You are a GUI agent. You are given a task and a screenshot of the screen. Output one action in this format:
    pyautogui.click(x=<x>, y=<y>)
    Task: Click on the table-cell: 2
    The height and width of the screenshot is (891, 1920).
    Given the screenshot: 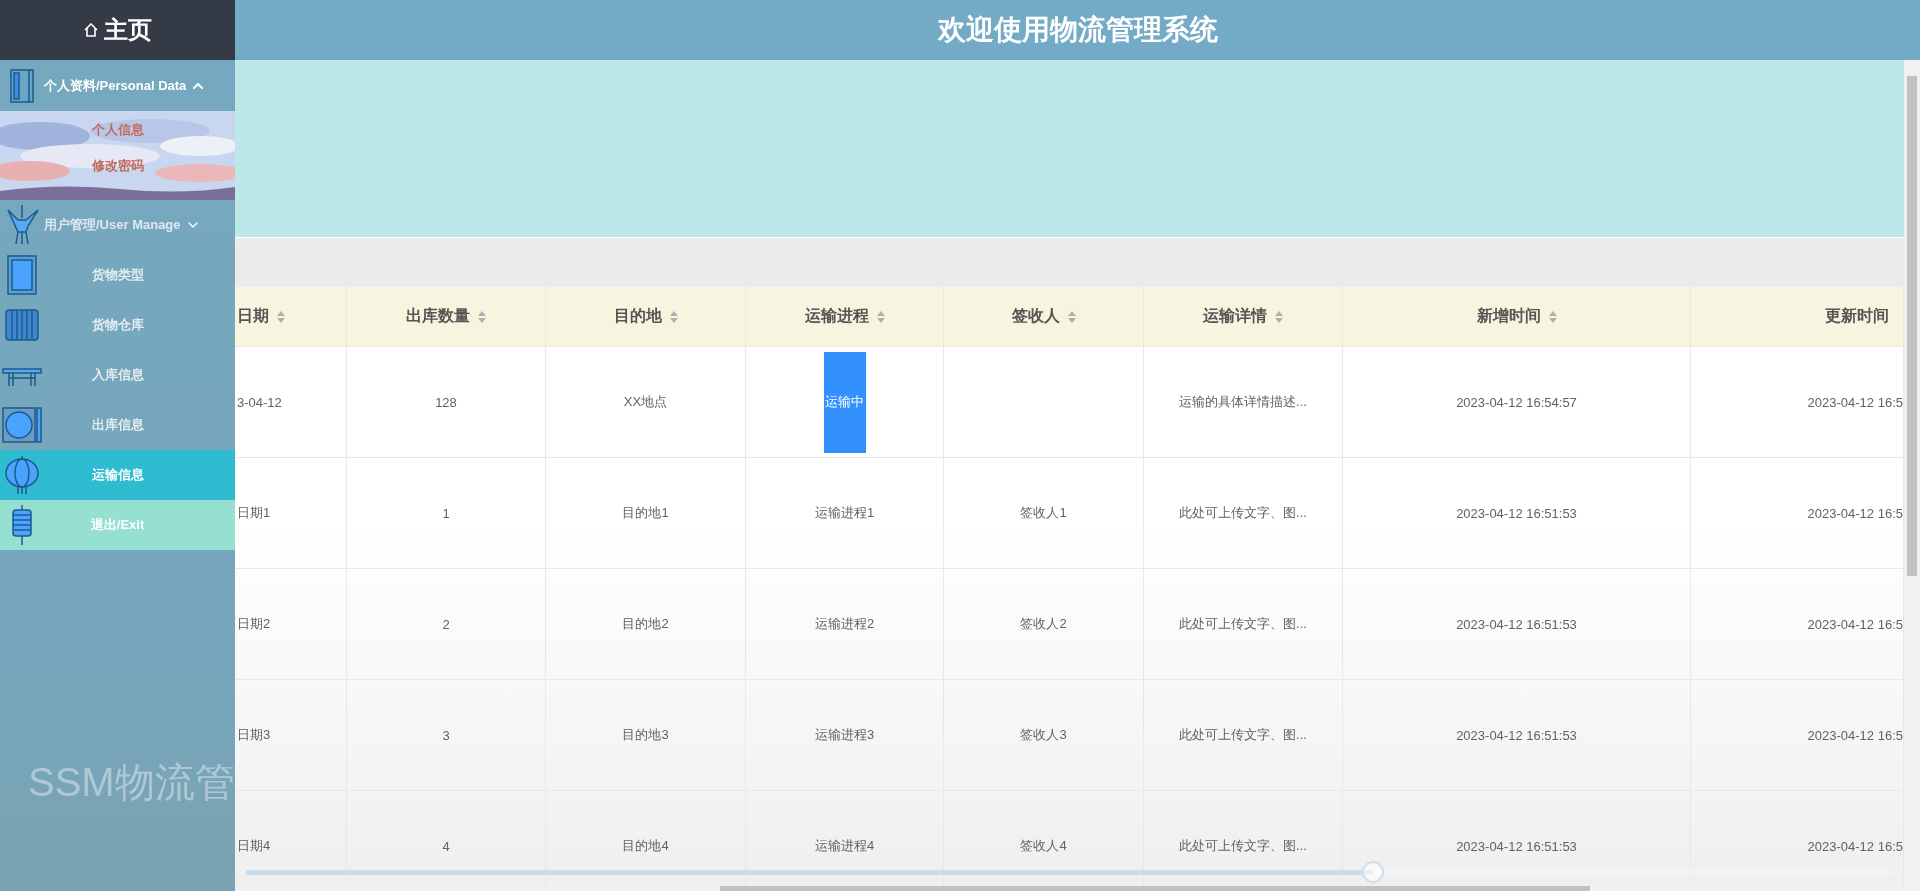 What is the action you would take?
    pyautogui.click(x=446, y=624)
    